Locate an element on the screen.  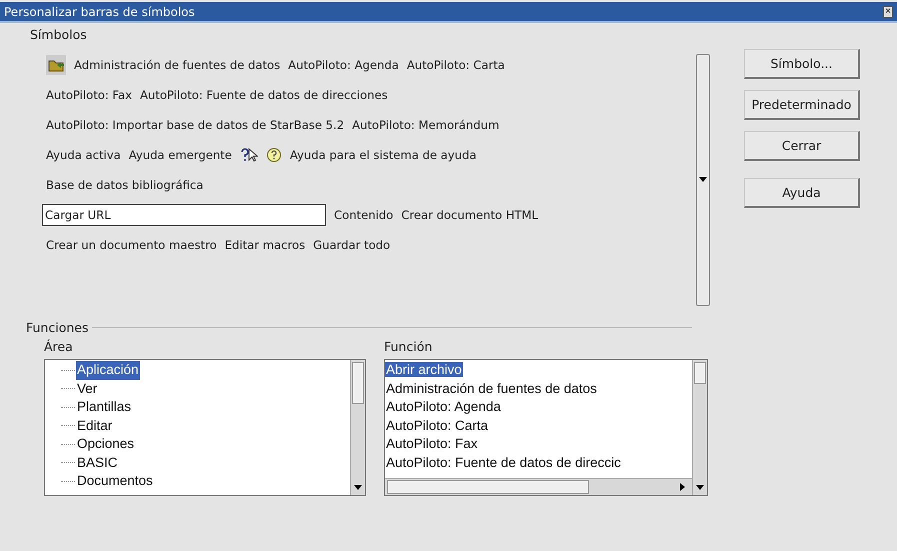
toolbar-command: Ayuda activa is located at coordinates (83, 155).